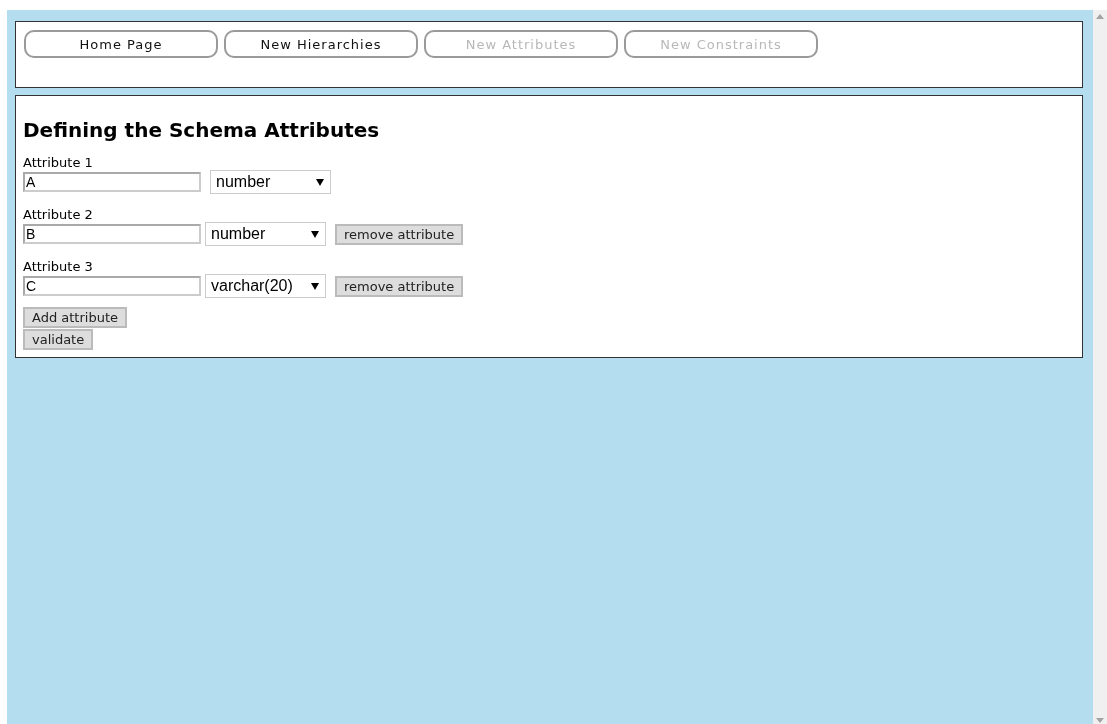 This screenshot has width=1107, height=724. Describe the element at coordinates (1100, 16) in the screenshot. I see `scroll-up-icon` at that location.